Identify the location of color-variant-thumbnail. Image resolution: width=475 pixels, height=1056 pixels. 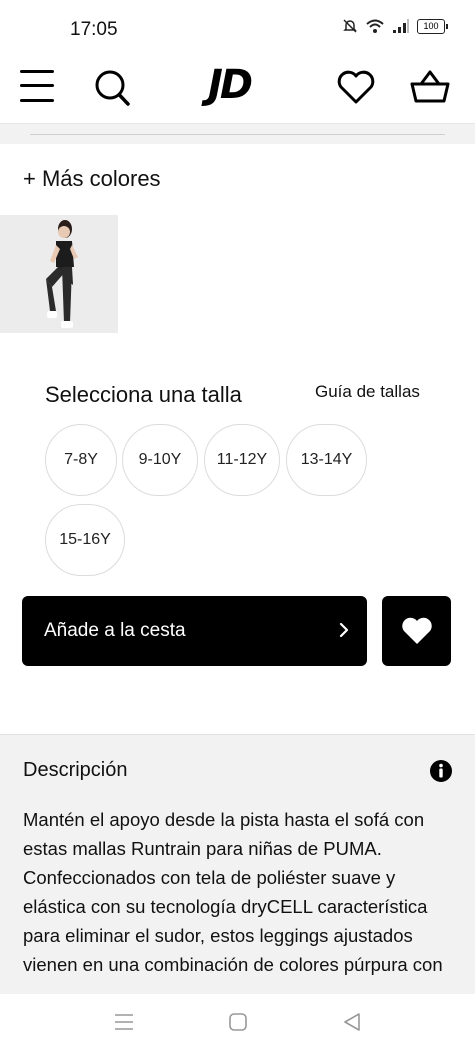
(59, 274).